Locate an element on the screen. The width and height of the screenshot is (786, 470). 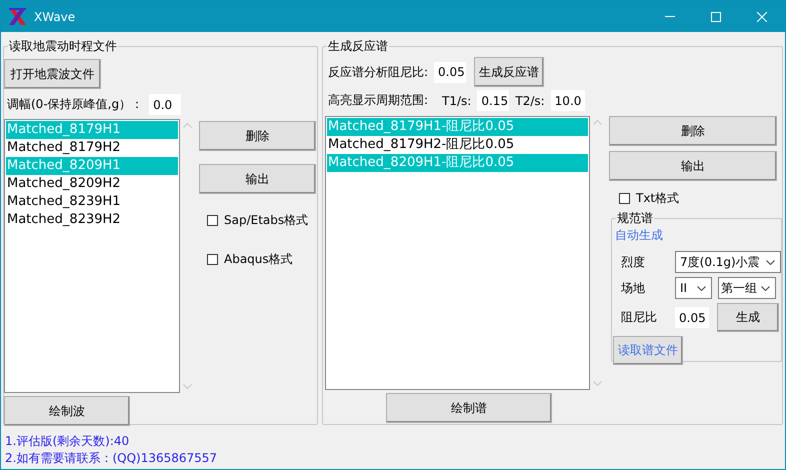
group-title: 读取地震动时程文件 is located at coordinates (63, 46).